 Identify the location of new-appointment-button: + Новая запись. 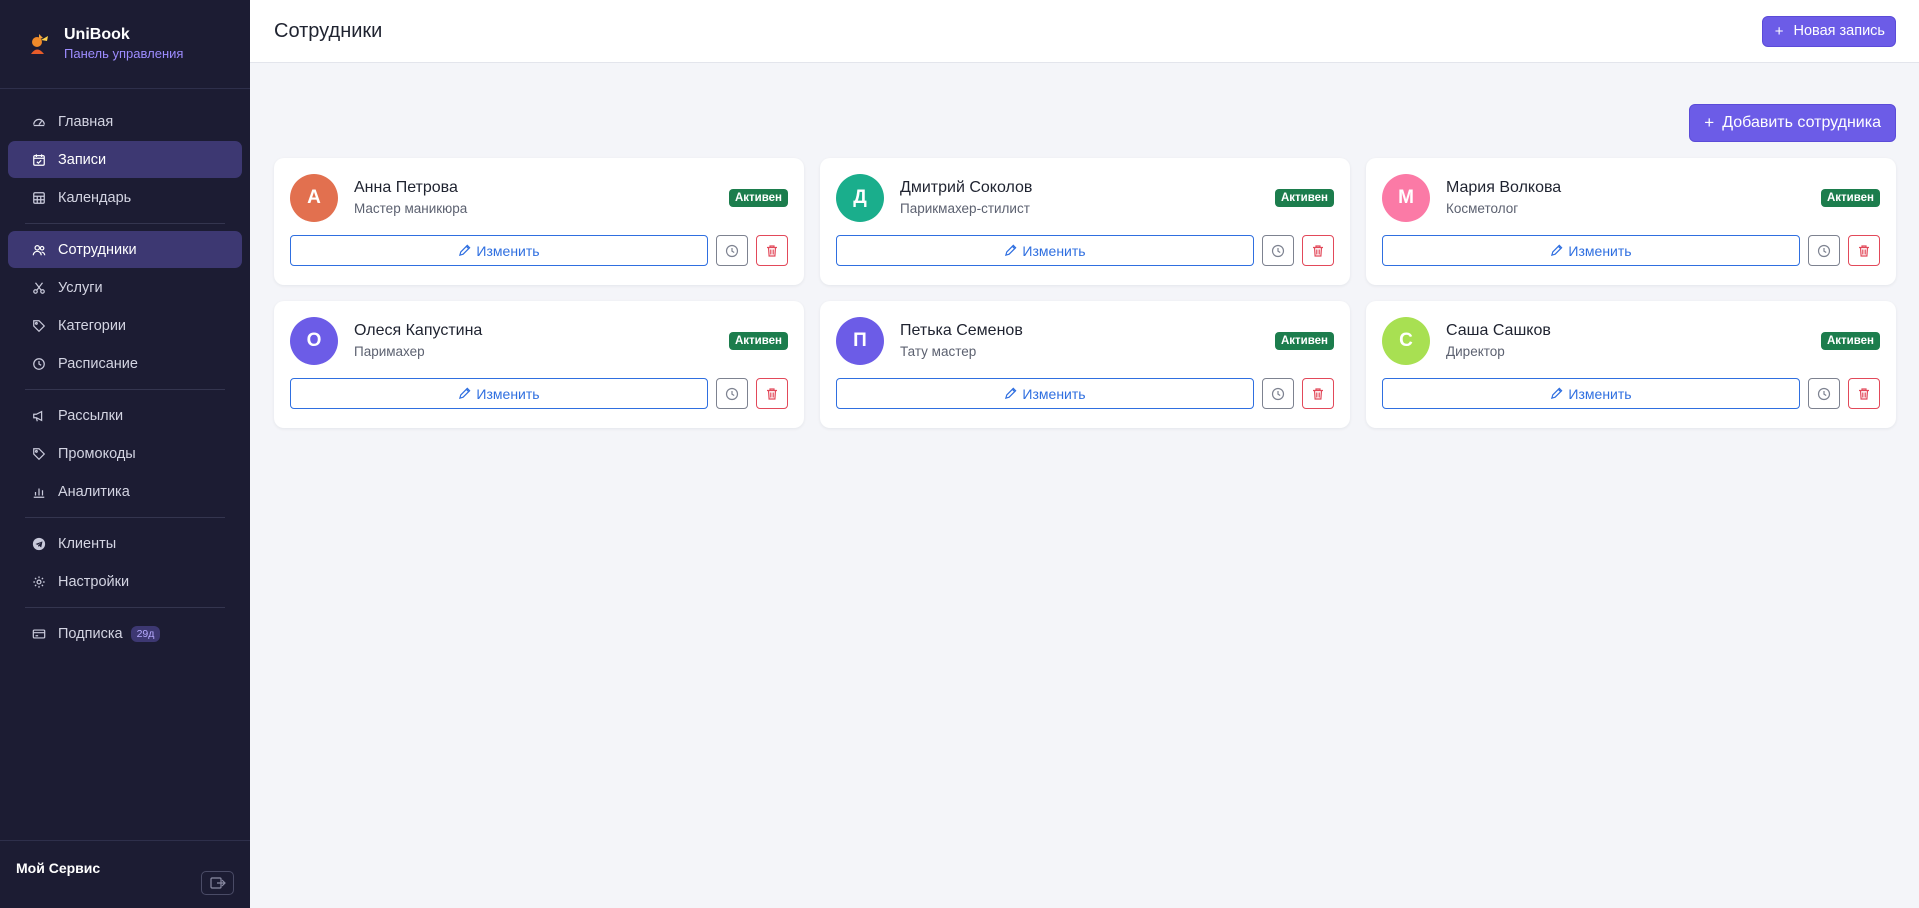
(1828, 31).